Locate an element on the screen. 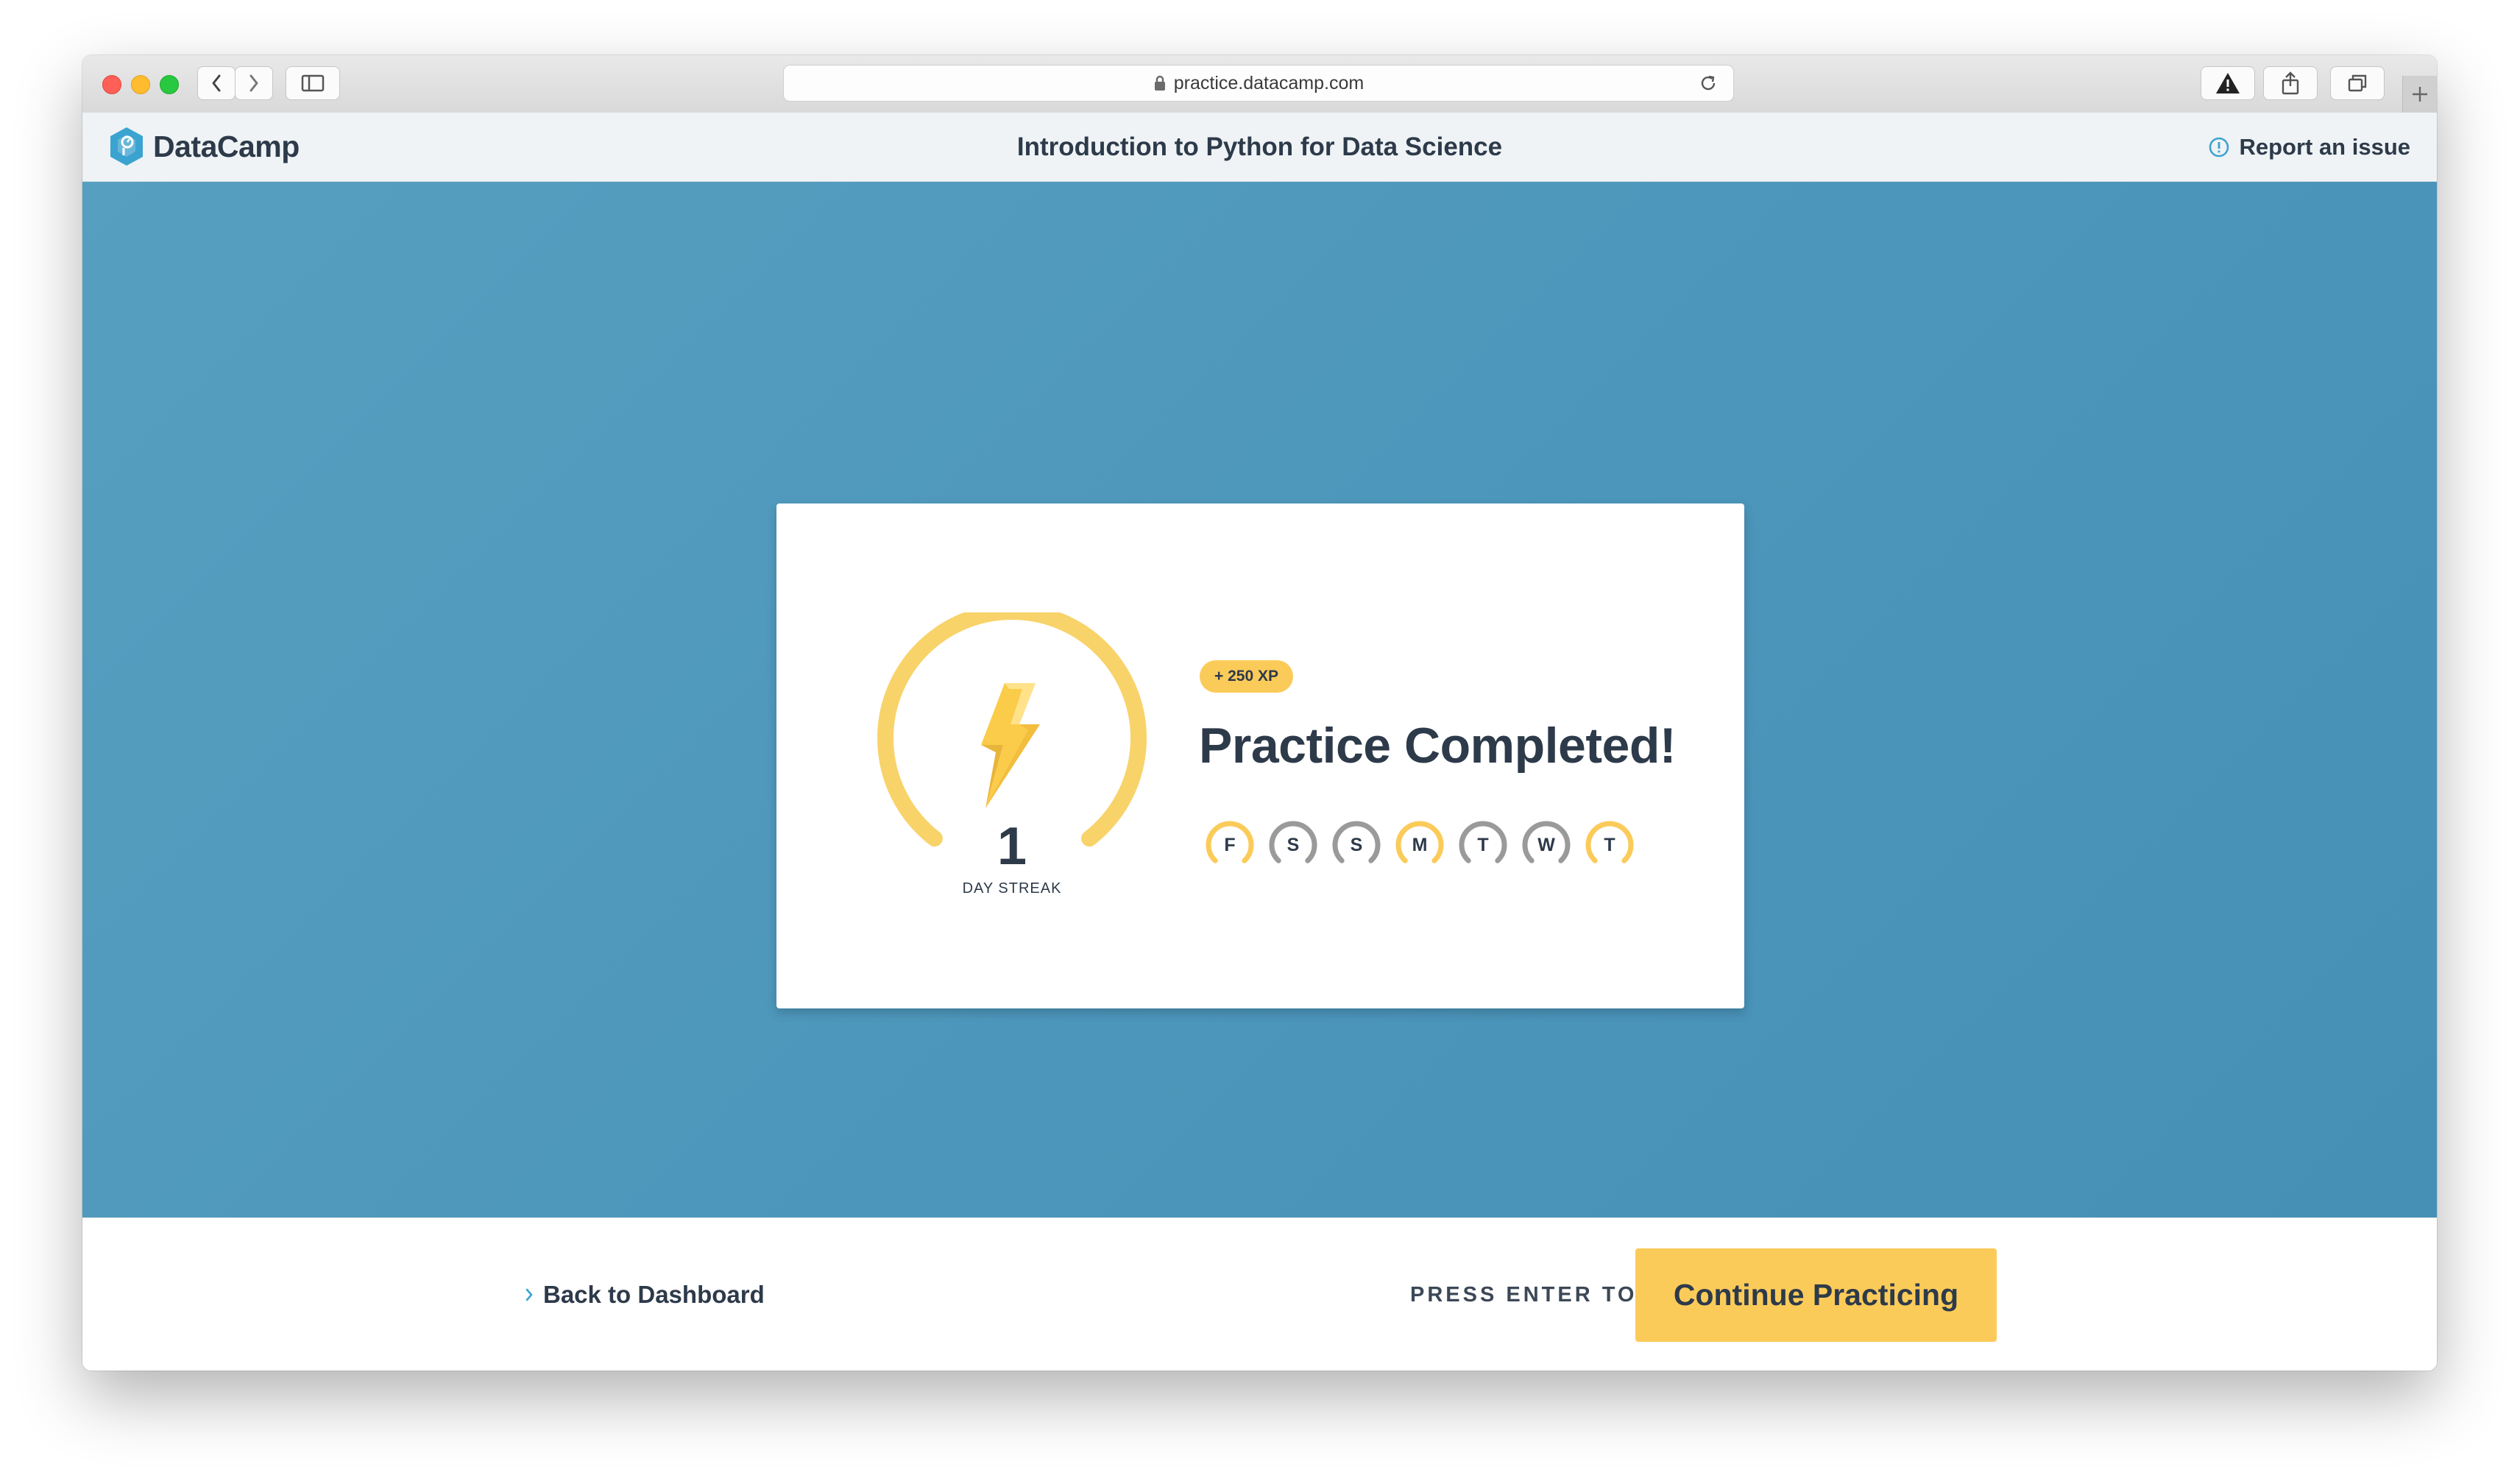  day-indicator: M is located at coordinates (1420, 845).